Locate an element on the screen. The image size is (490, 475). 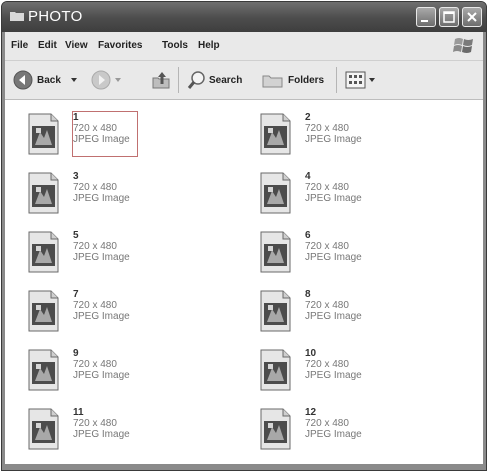
up-folder-icon is located at coordinates (161, 80).